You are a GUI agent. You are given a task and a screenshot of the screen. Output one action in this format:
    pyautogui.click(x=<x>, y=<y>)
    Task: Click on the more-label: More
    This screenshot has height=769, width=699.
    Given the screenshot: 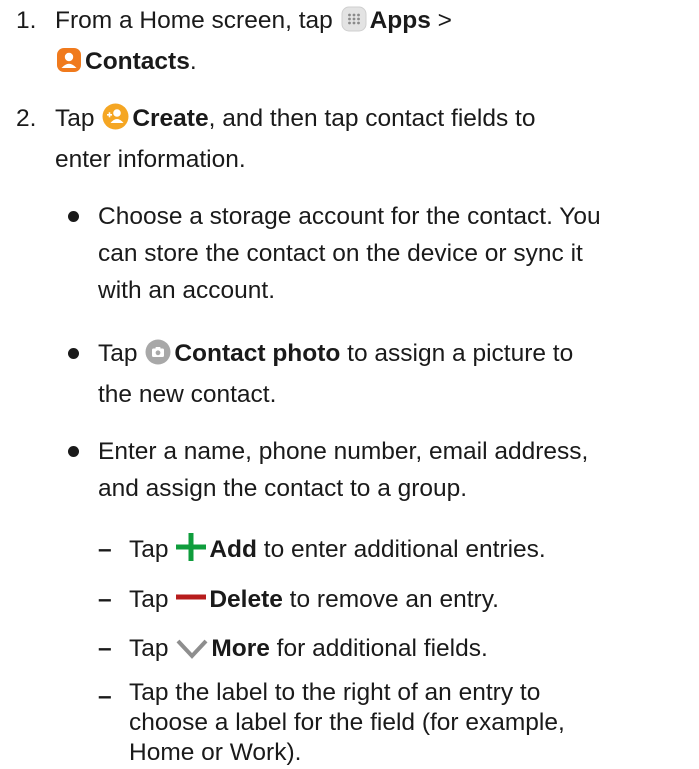 What is the action you would take?
    pyautogui.click(x=240, y=648)
    